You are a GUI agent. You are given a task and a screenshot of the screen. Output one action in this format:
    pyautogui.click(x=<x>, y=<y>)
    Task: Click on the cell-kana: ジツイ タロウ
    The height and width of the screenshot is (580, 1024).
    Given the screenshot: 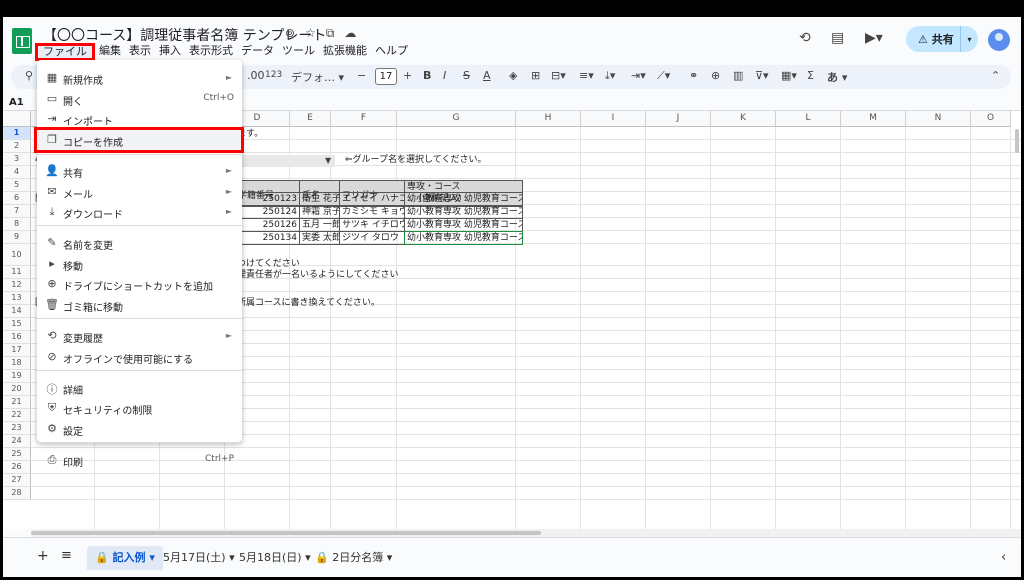 What is the action you would take?
    pyautogui.click(x=372, y=238)
    